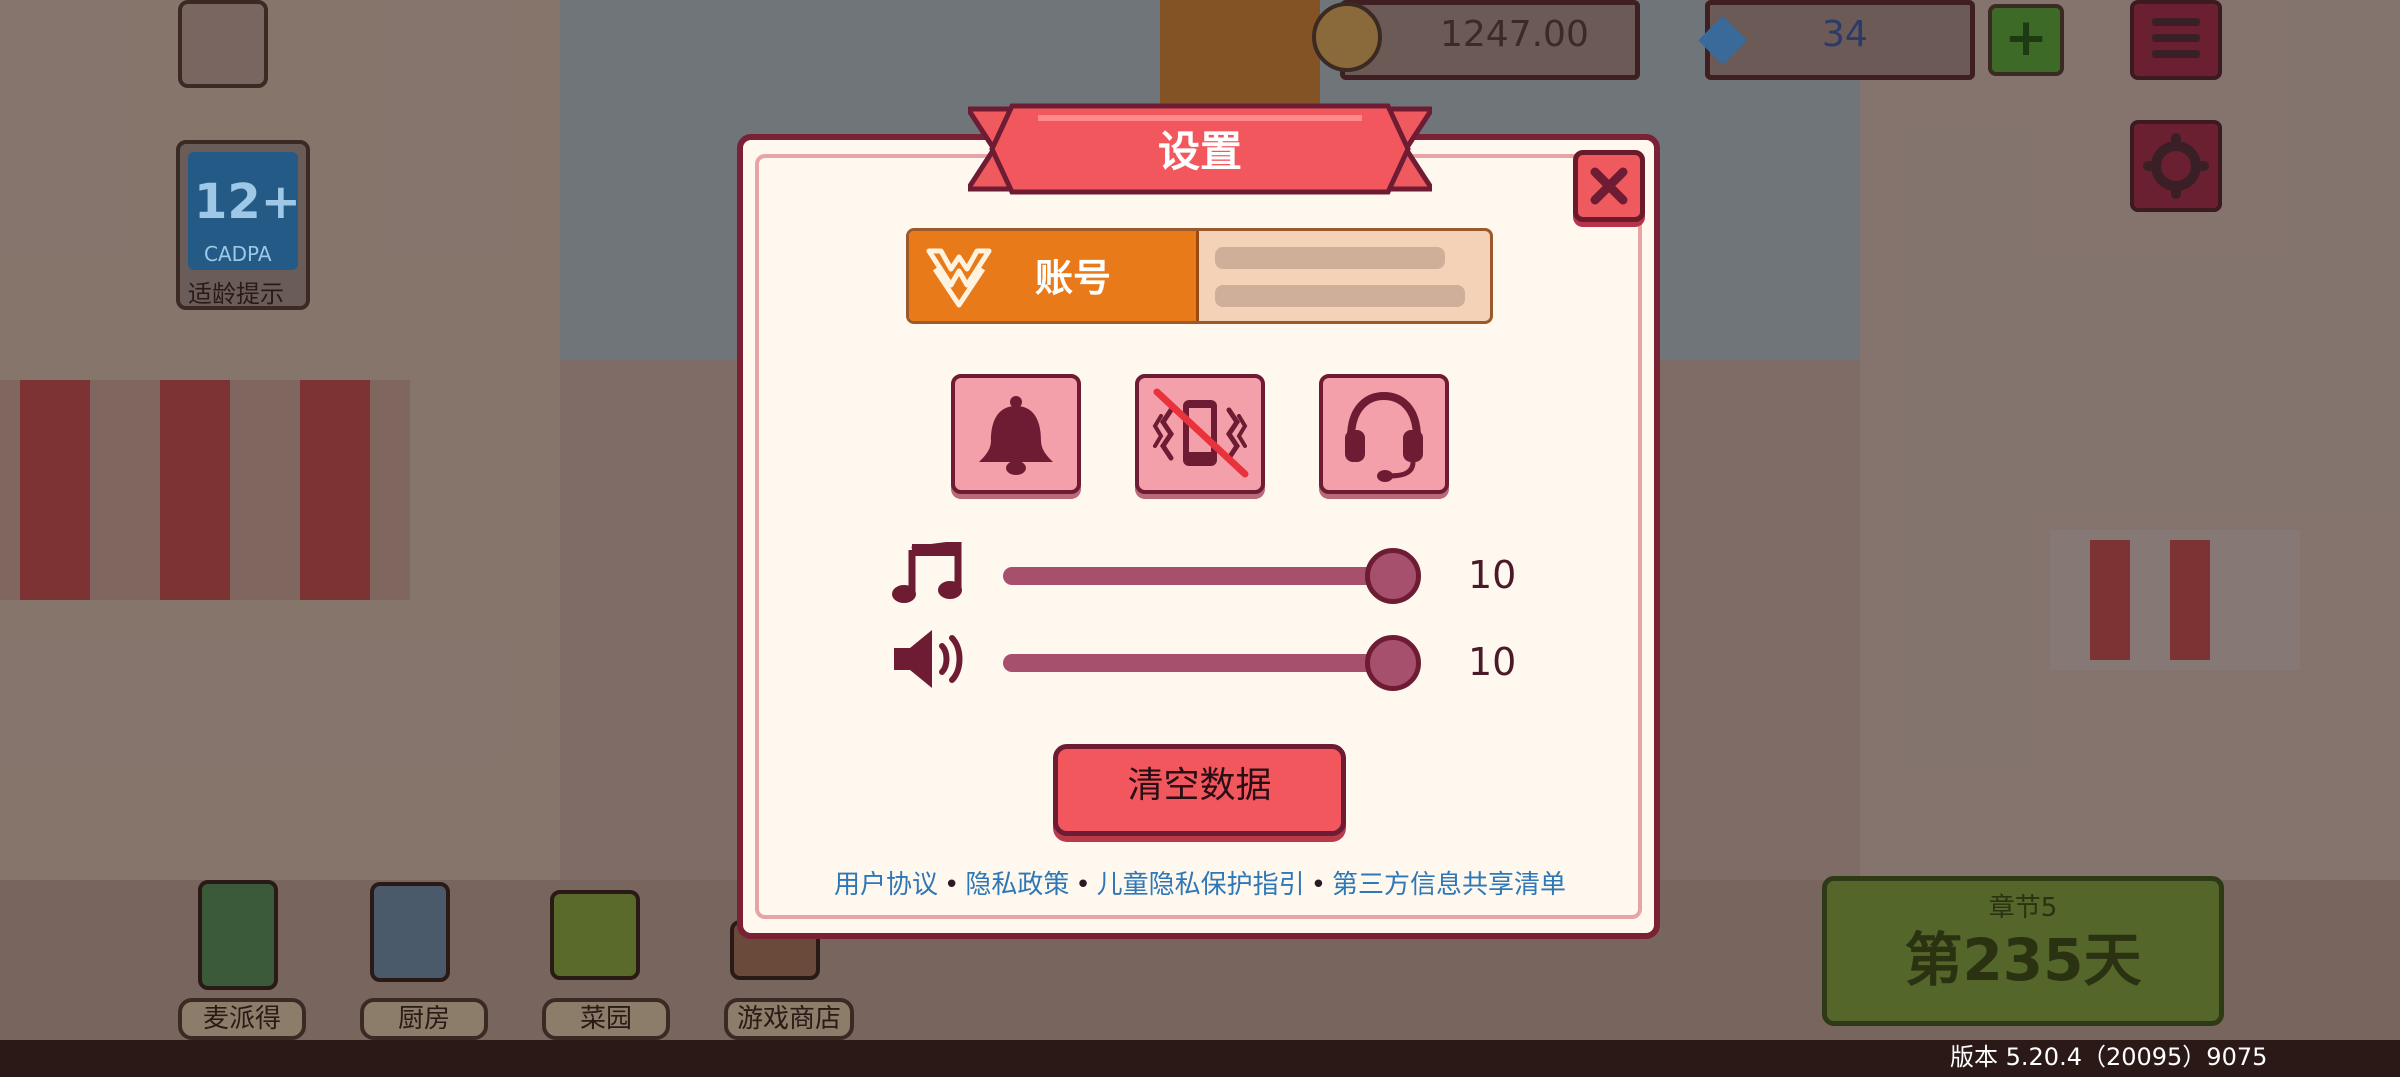 This screenshot has width=2400, height=1077. I want to click on nav-button-kitchen: 厨房, so click(424, 1019).